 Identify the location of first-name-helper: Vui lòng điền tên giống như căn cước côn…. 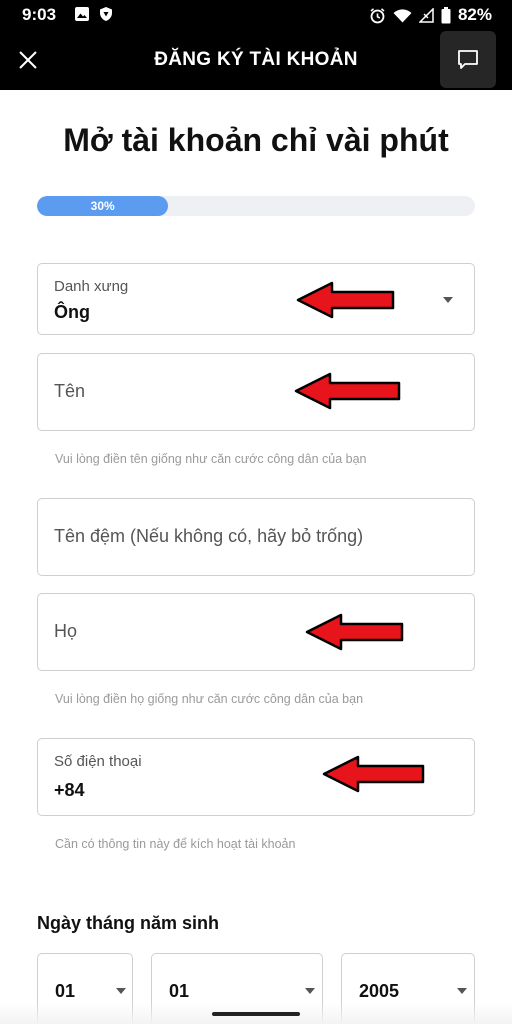
(211, 459).